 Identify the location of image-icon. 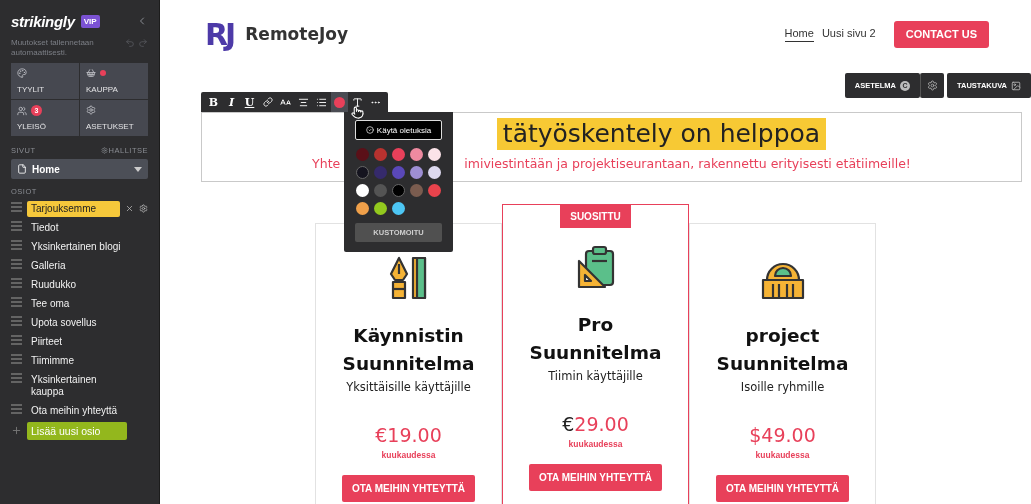
(1016, 85).